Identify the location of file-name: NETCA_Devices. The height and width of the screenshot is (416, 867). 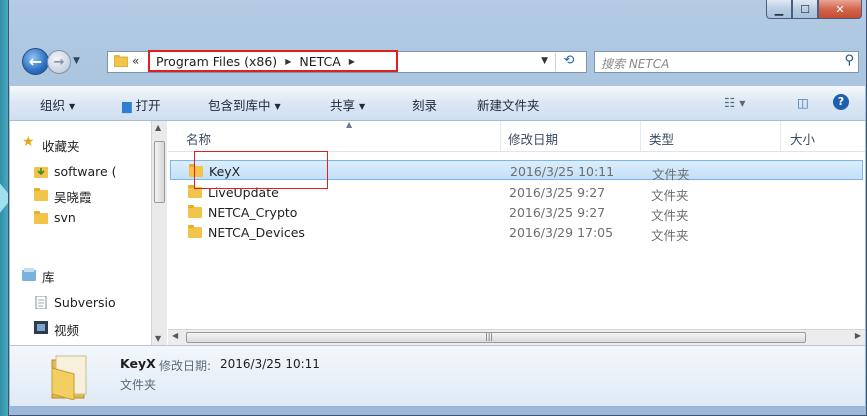
(256, 232).